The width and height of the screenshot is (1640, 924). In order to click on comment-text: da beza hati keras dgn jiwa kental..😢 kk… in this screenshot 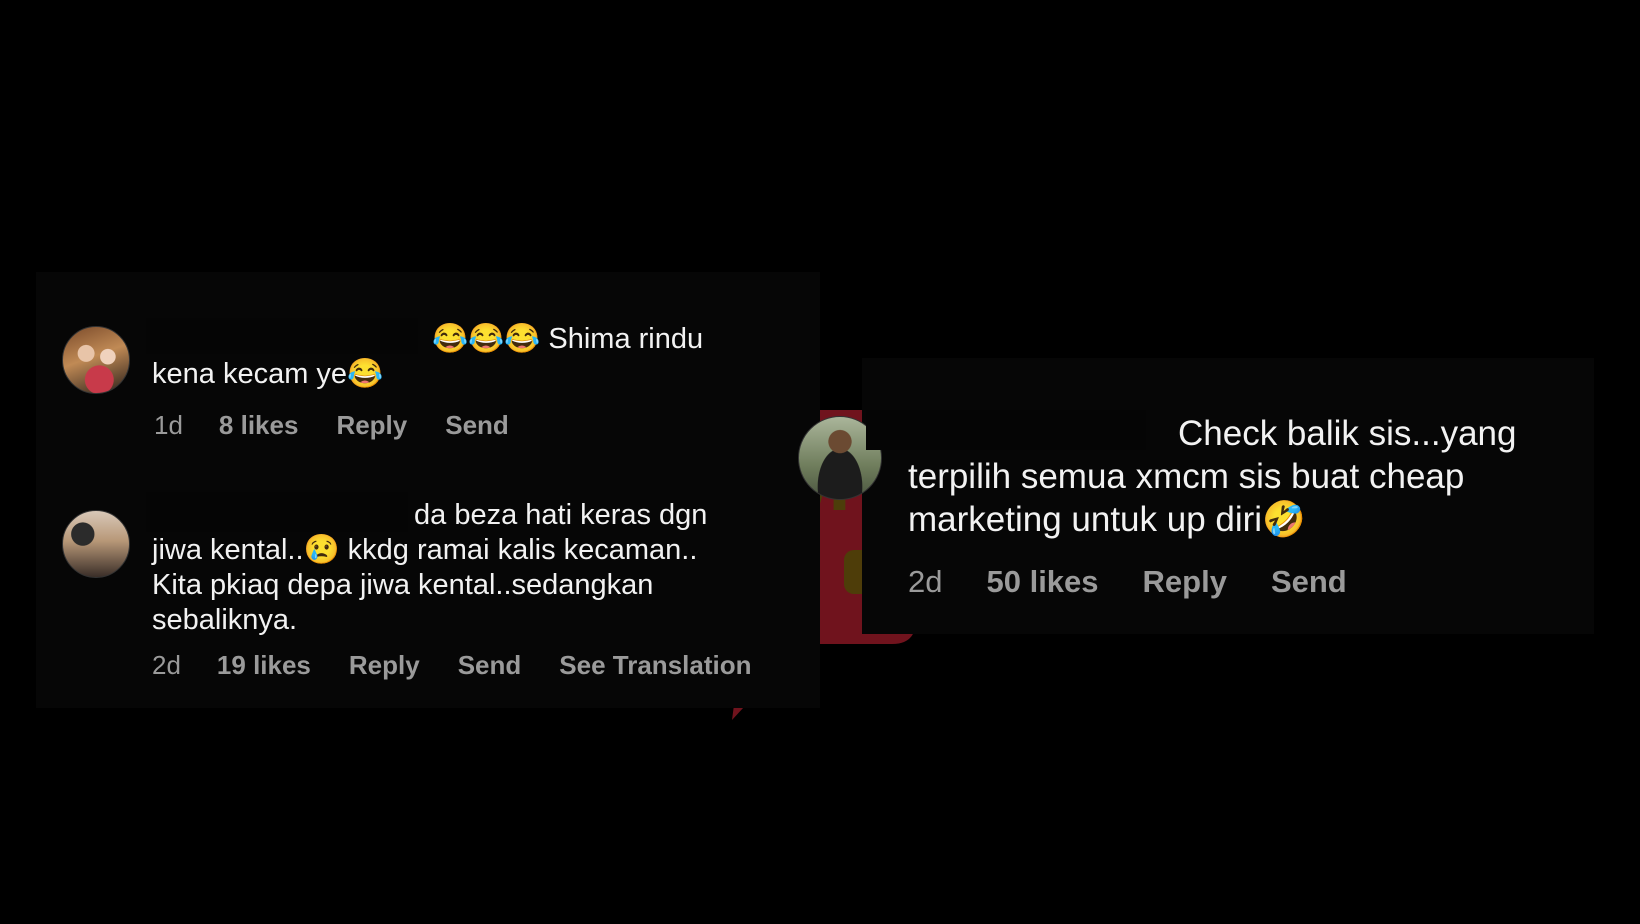, I will do `click(430, 567)`.